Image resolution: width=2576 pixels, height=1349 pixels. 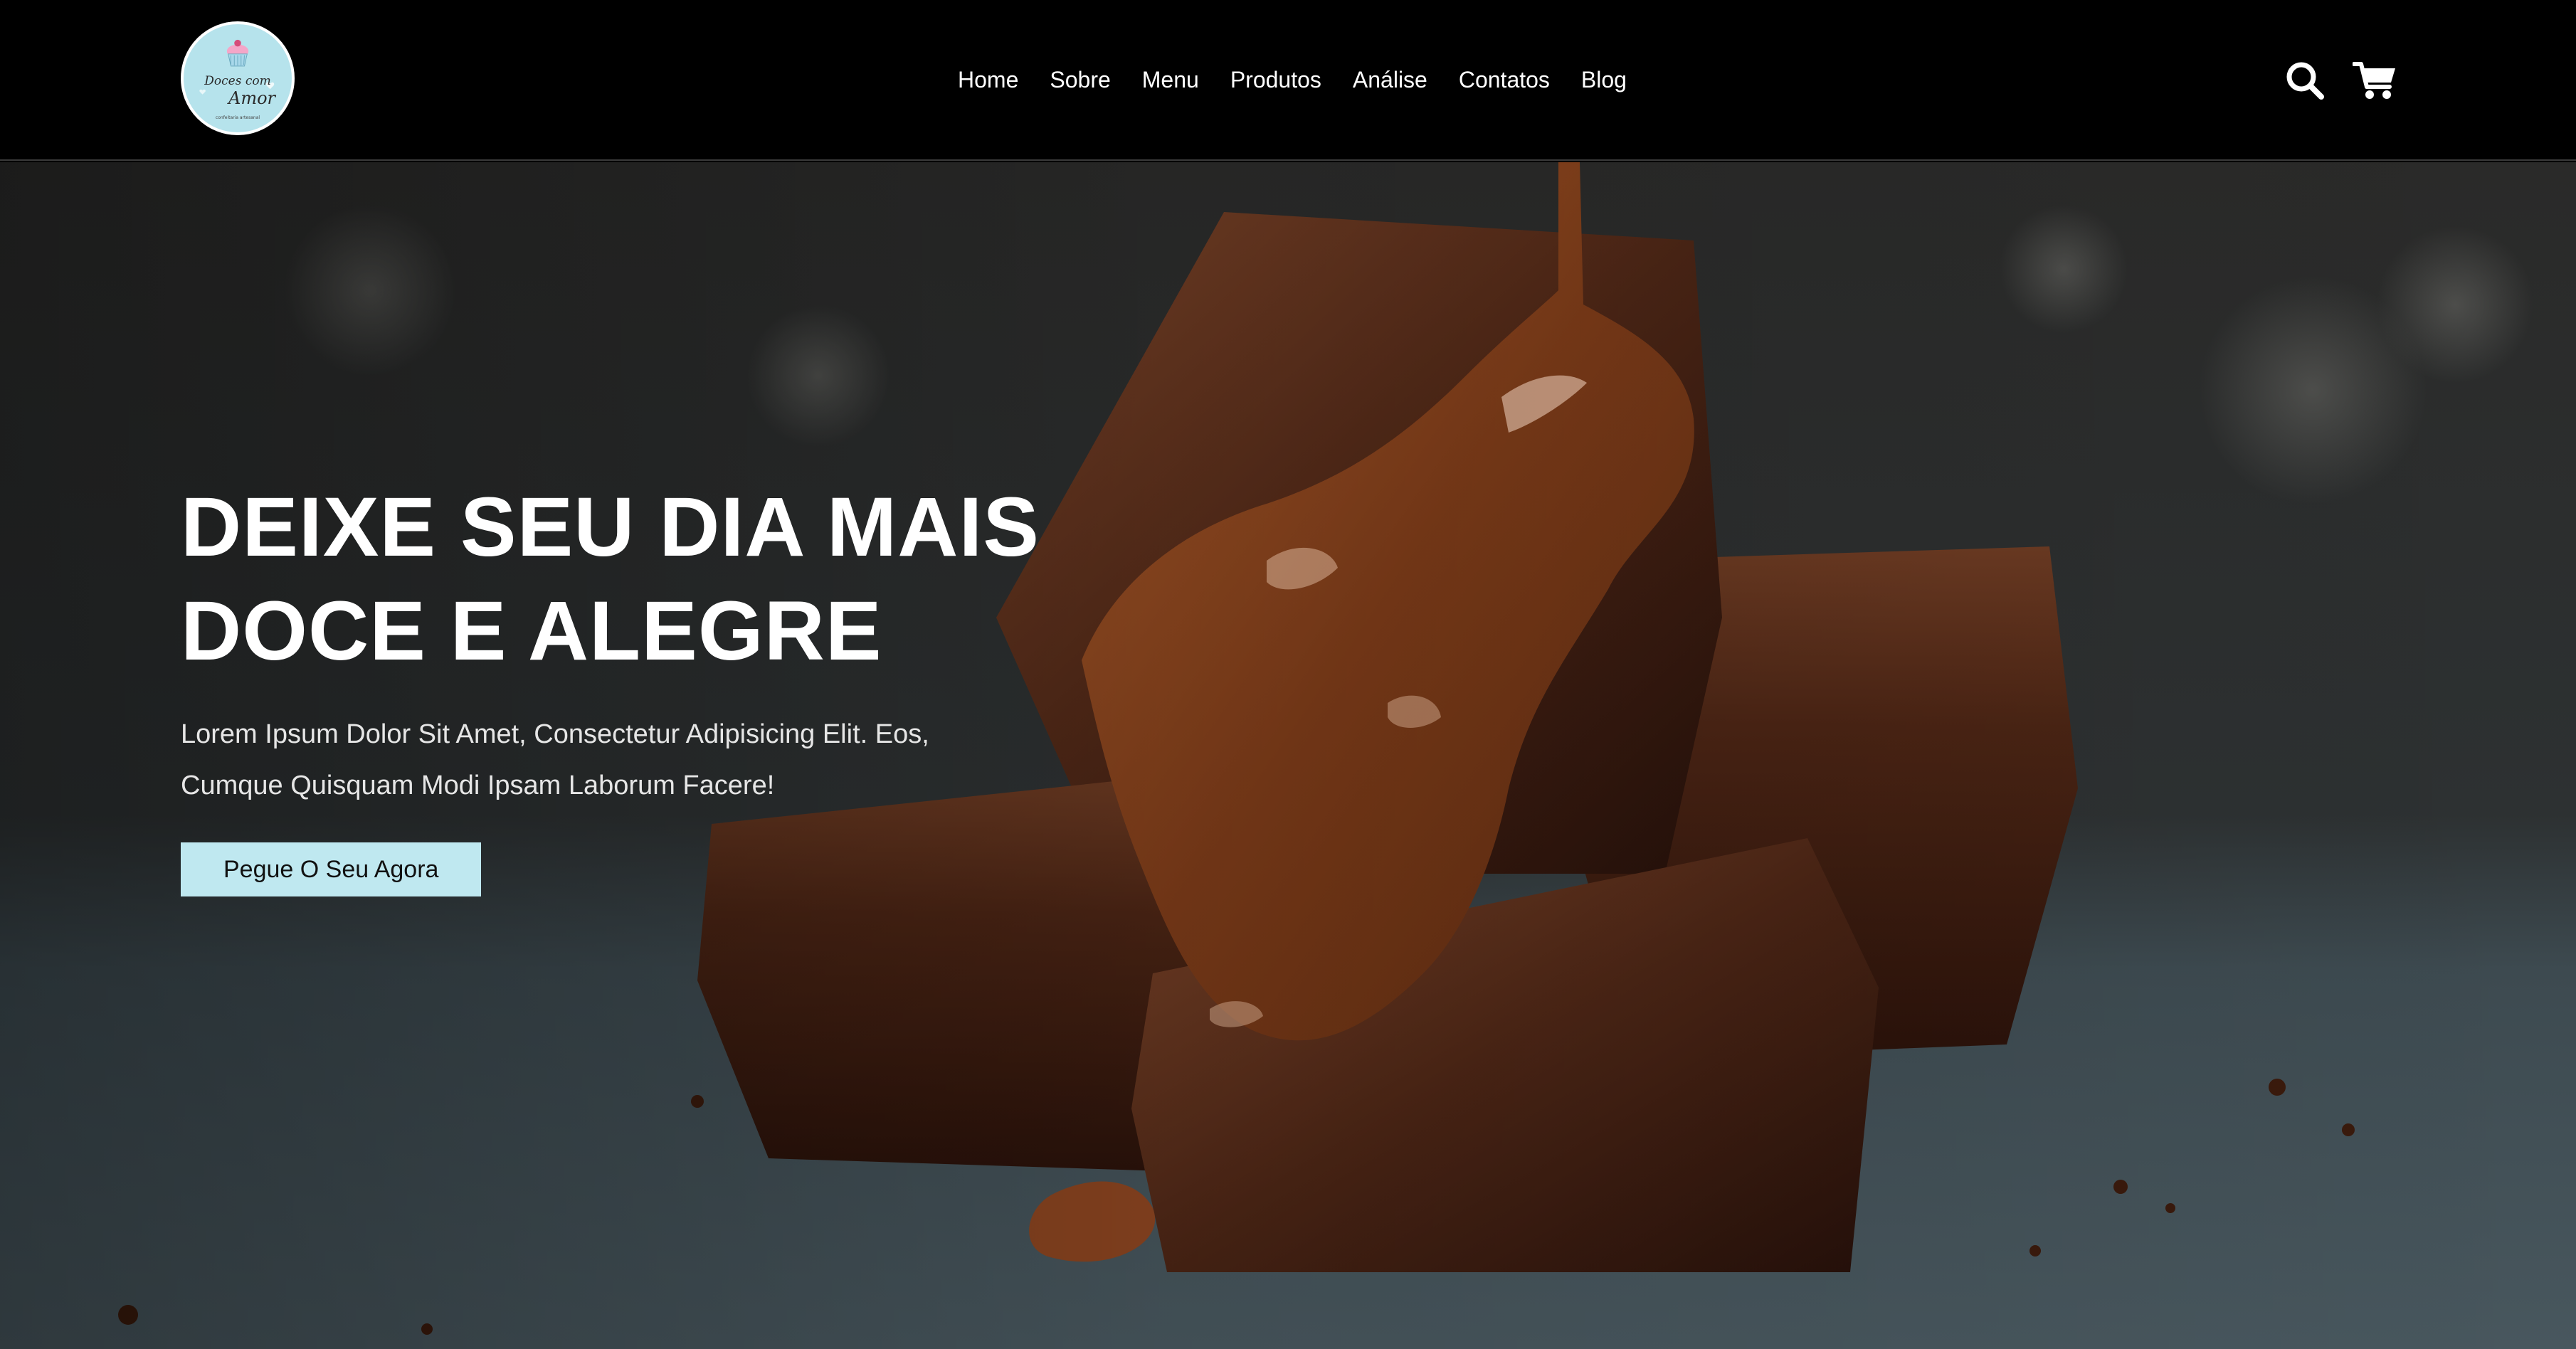 I want to click on nav-item-sobre: Sobre, so click(x=1080, y=80).